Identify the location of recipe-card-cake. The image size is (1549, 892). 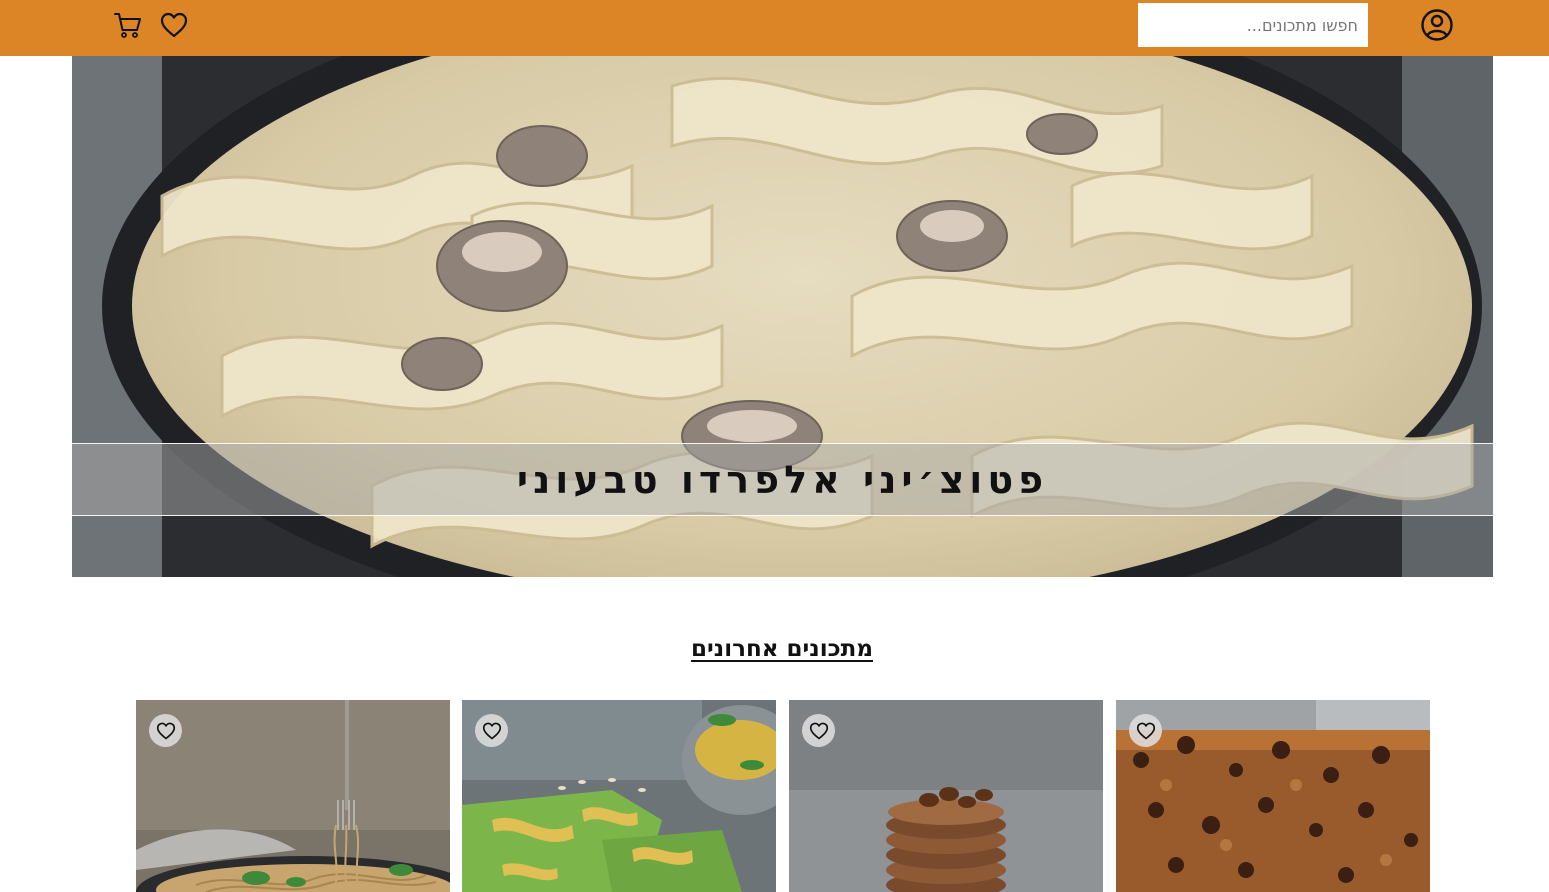
(1273, 796).